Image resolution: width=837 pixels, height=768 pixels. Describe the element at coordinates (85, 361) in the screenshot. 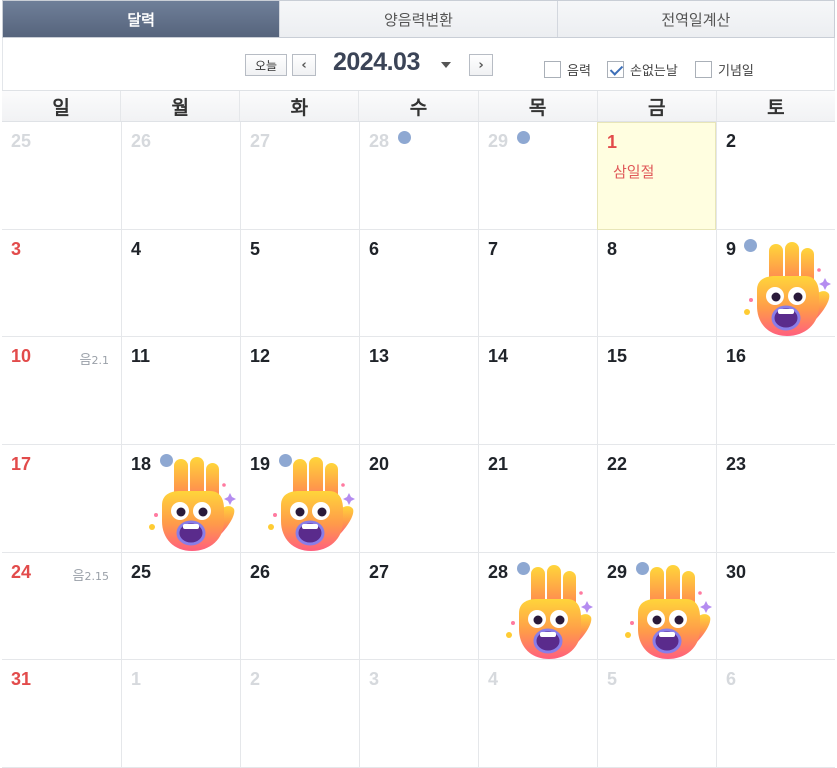

I see `lunar-prefix: 음` at that location.